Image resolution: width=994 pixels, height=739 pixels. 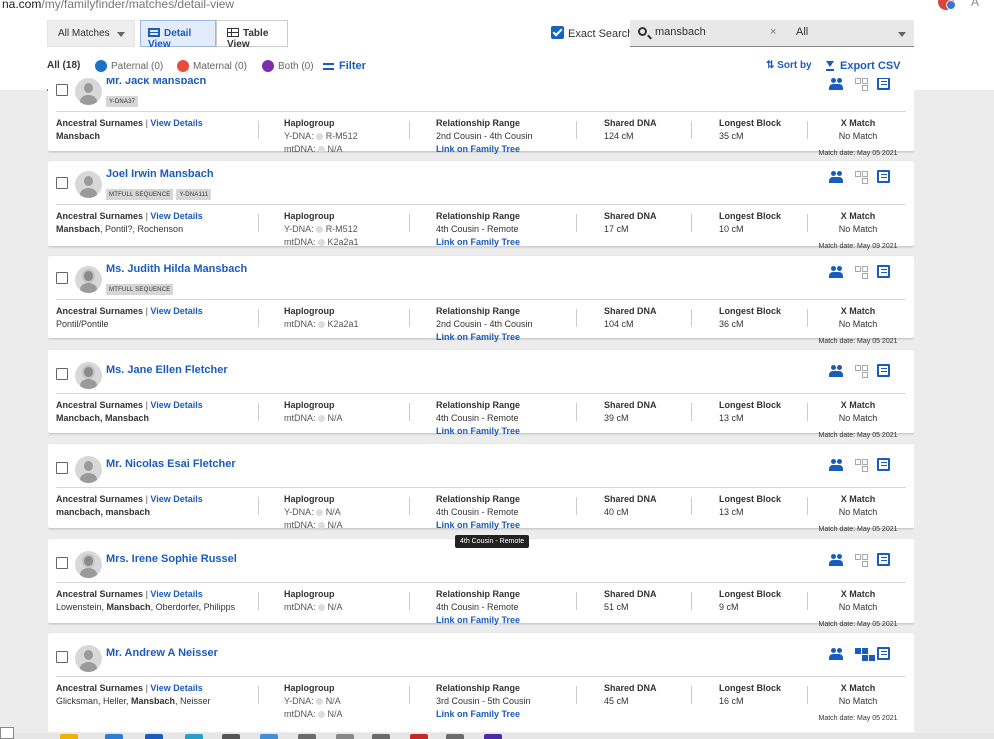 What do you see at coordinates (313, 701) in the screenshot?
I see `haplogroup-column: Haplogroup Y-DNA: N/A mtDNA: N/A` at bounding box center [313, 701].